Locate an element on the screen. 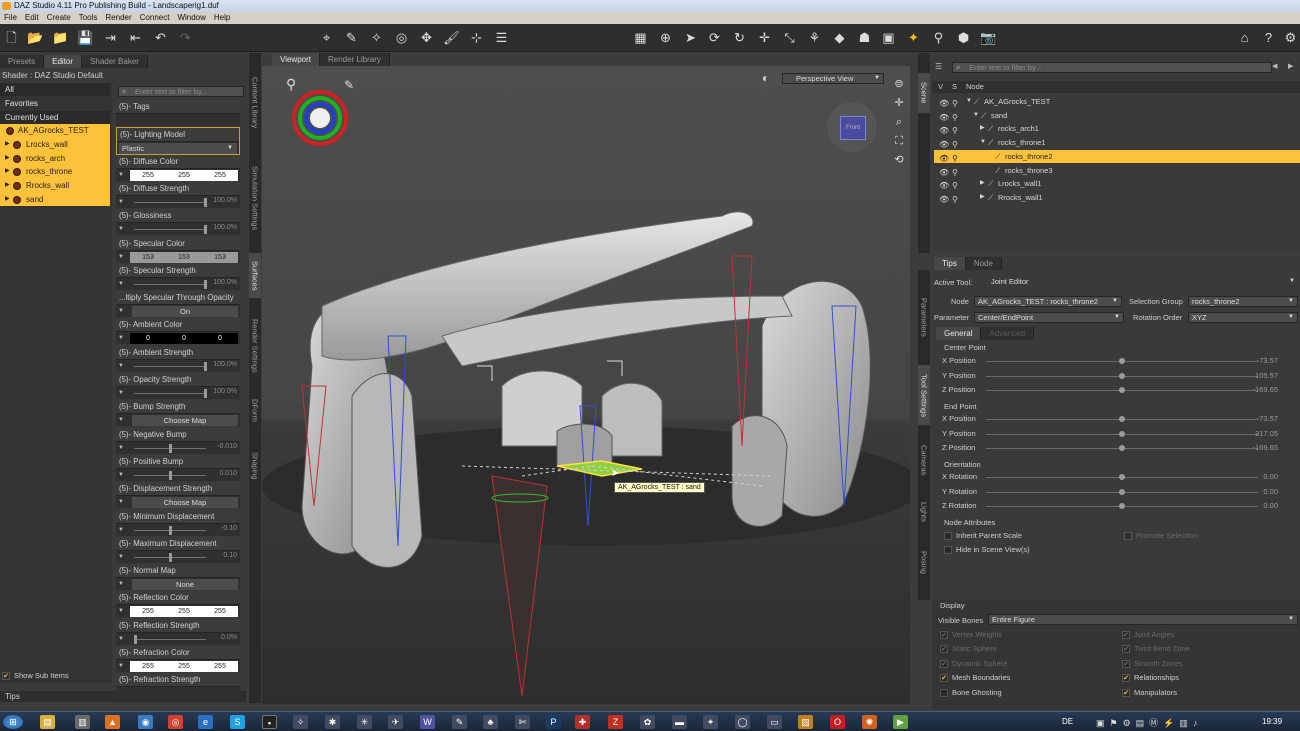 This screenshot has width=1300, height=731. display-option-checkbox: ✔ Relationships is located at coordinates (1150, 678).